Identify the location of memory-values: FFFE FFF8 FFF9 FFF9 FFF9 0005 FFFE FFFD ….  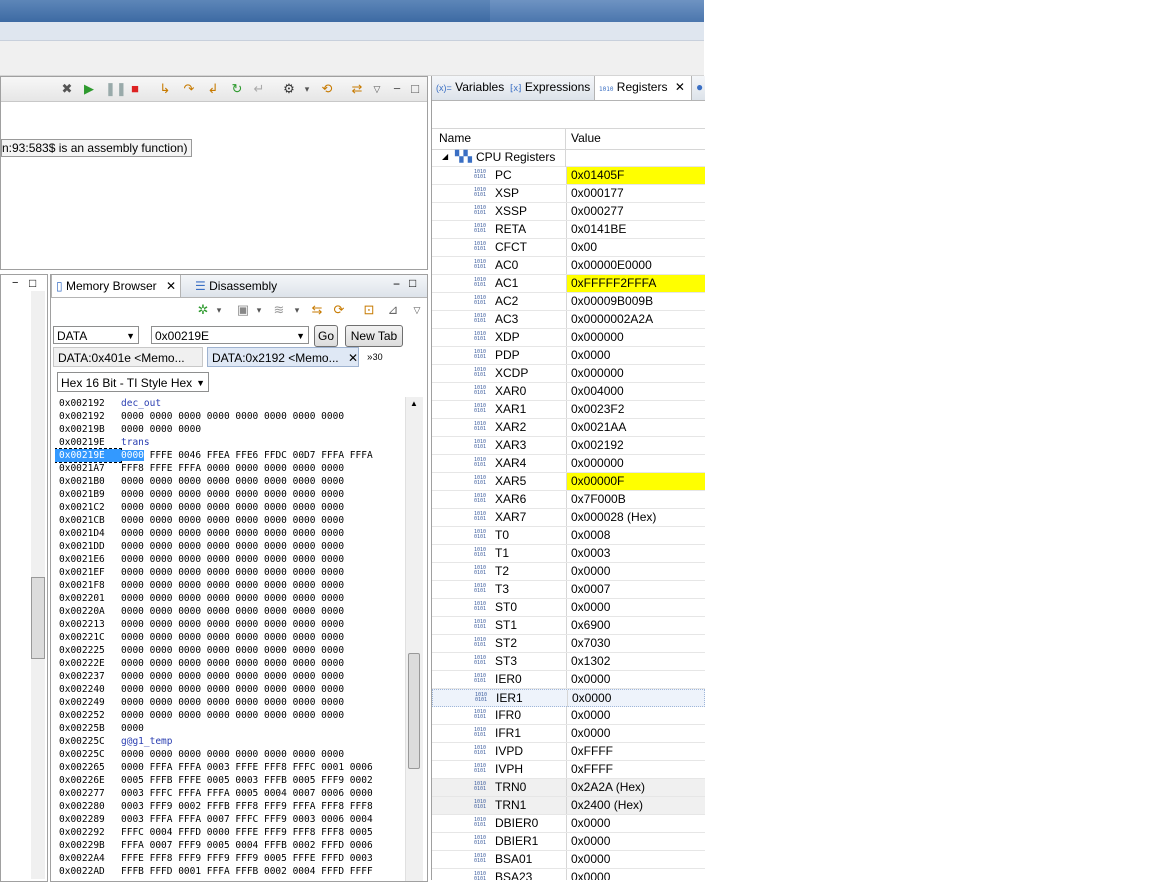
(247, 858).